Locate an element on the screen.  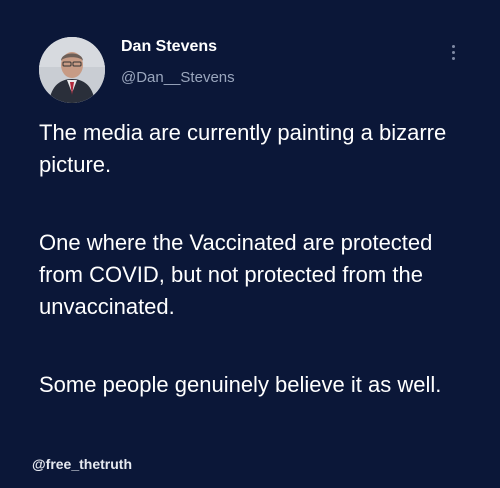
avatar is located at coordinates (72, 70).